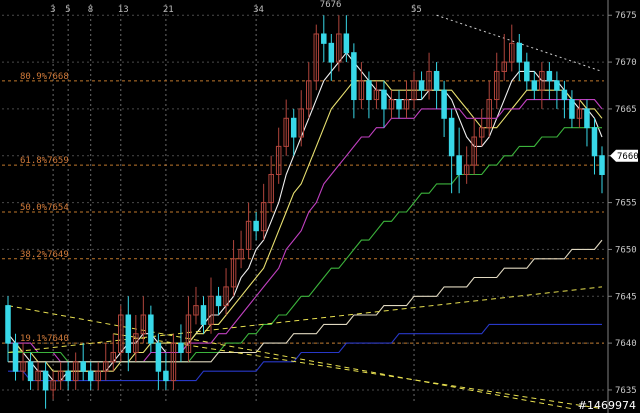  What do you see at coordinates (44, 208) in the screenshot?
I see `fib-label: 50.0%7654` at bounding box center [44, 208].